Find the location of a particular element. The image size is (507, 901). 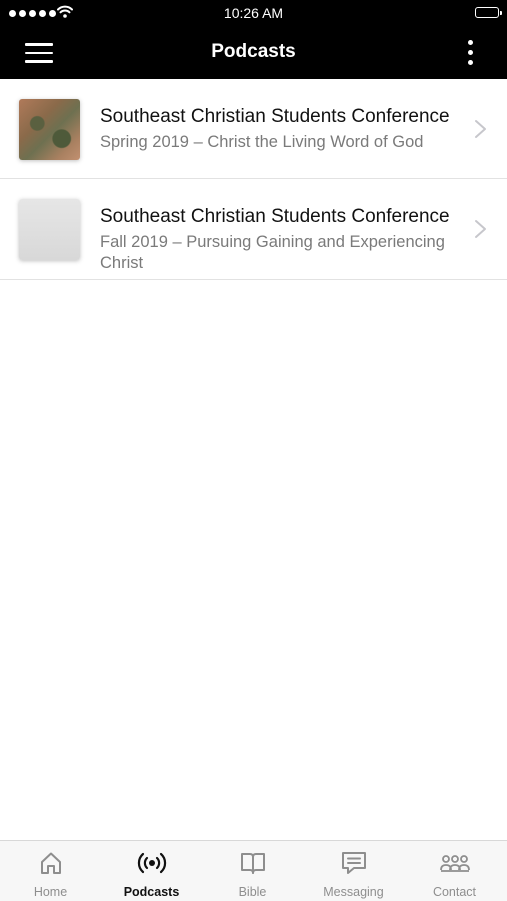

status-time: 10:26 AM is located at coordinates (253, 13).